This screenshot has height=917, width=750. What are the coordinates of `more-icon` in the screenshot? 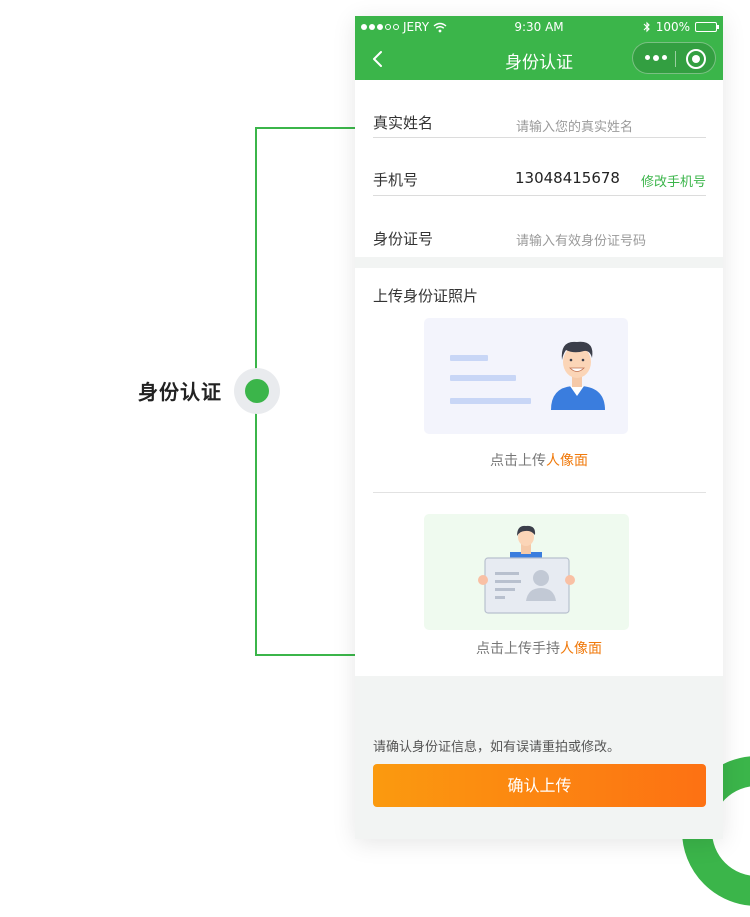 It's located at (656, 57).